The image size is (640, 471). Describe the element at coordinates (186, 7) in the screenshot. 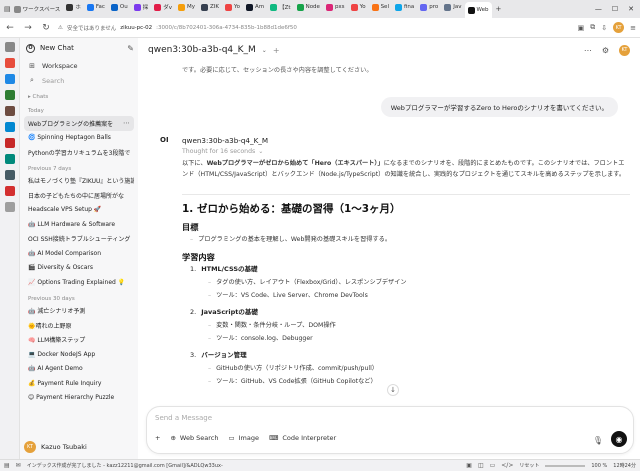

I see `browser-tab: My` at that location.